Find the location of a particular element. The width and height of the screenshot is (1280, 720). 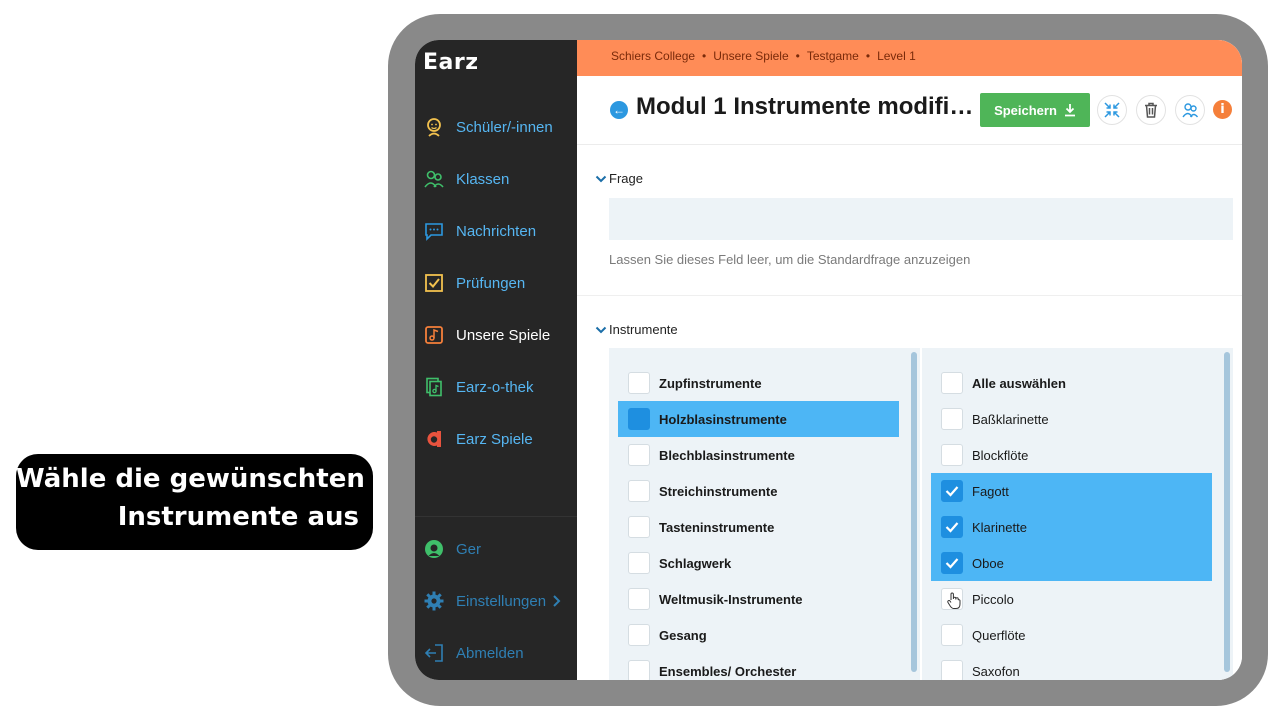

category-label: Zupfinstrumente is located at coordinates (710, 383).